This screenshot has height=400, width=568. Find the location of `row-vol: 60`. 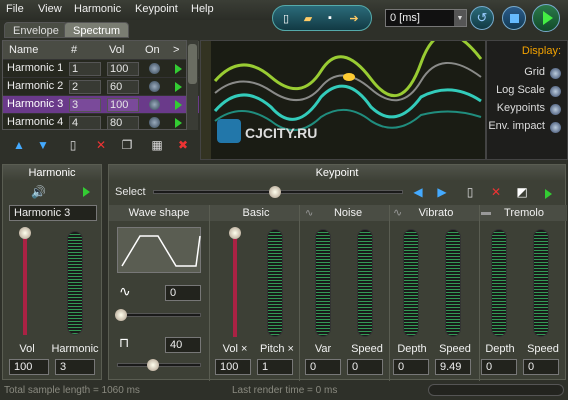

row-vol: 60 is located at coordinates (123, 87).